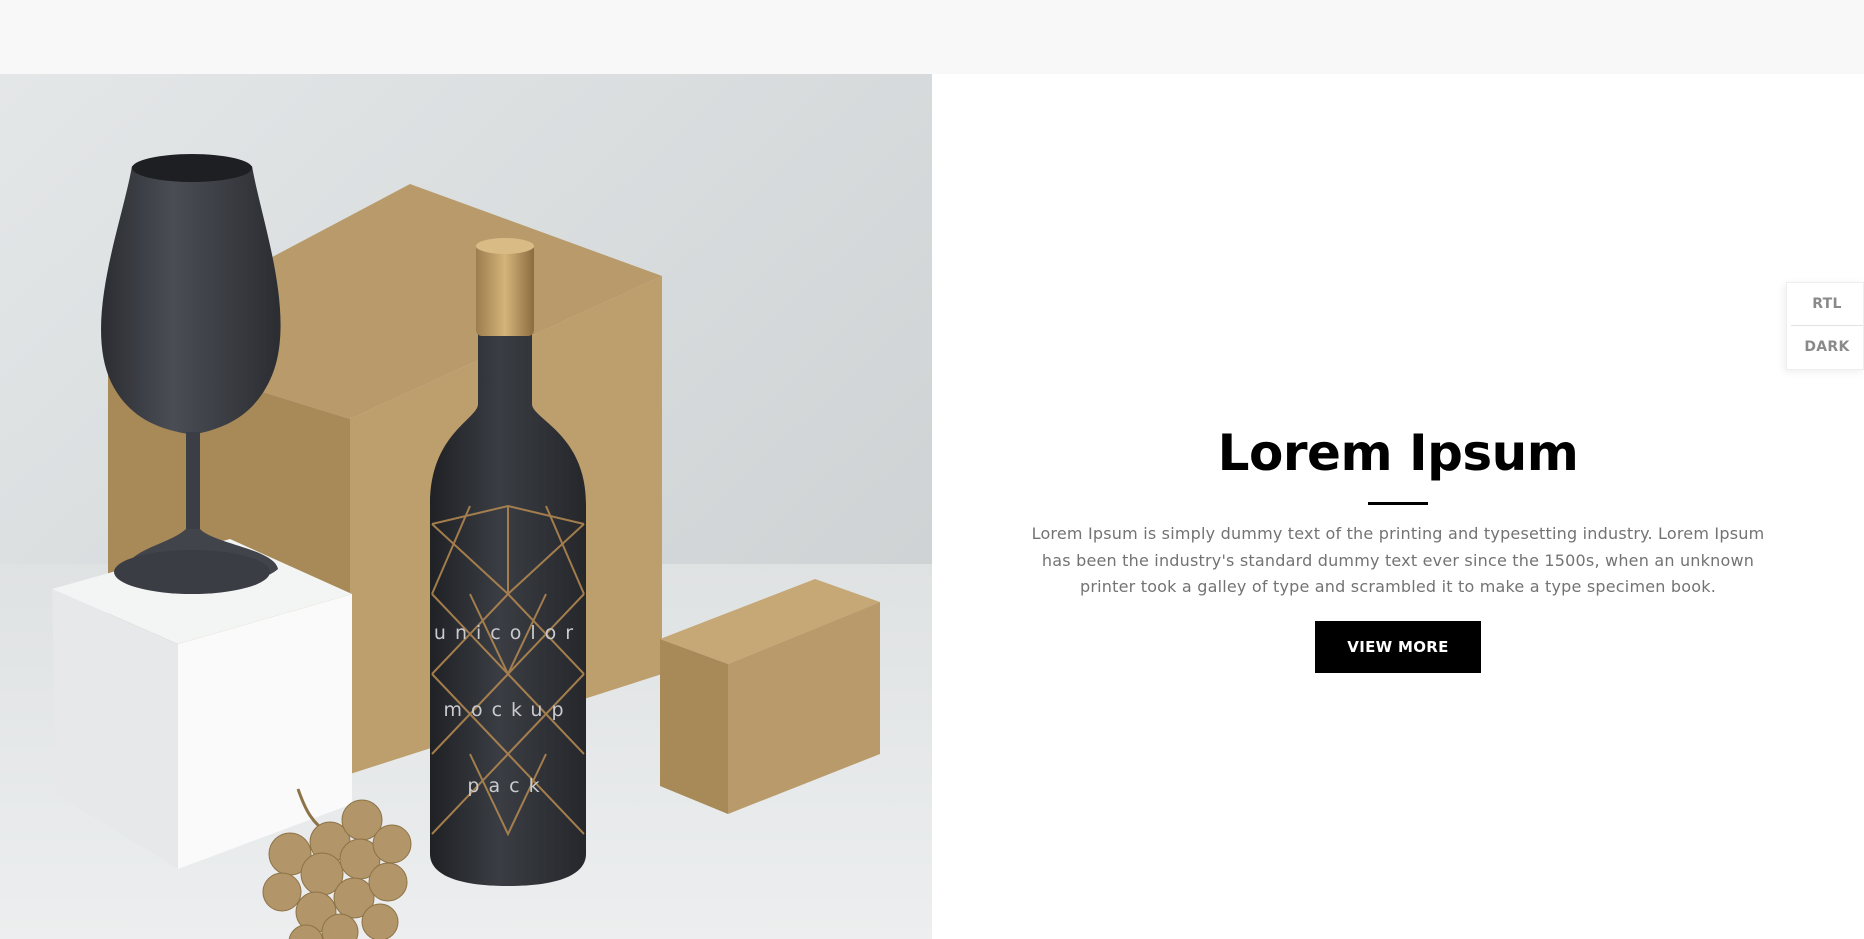 Image resolution: width=1864 pixels, height=939 pixels. Describe the element at coordinates (507, 786) in the screenshot. I see `bottle-label-line-3: pack` at that location.